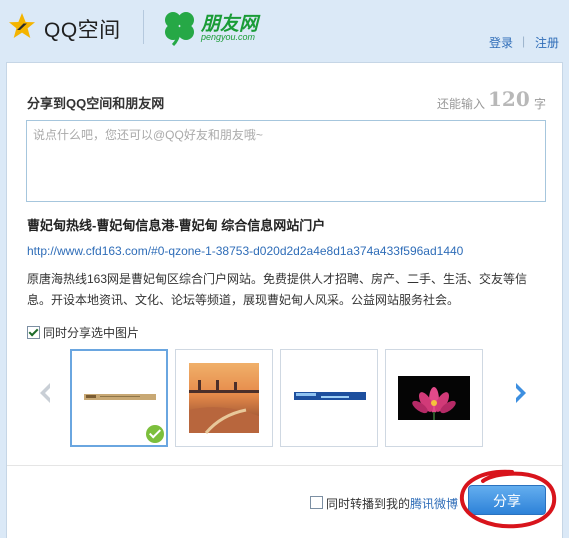 This screenshot has height=538, width=569. What do you see at coordinates (521, 393) in the screenshot?
I see `next-image-arrow-icon` at bounding box center [521, 393].